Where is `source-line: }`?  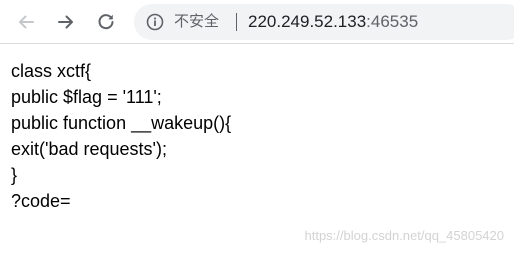
source-line: } is located at coordinates (14, 175).